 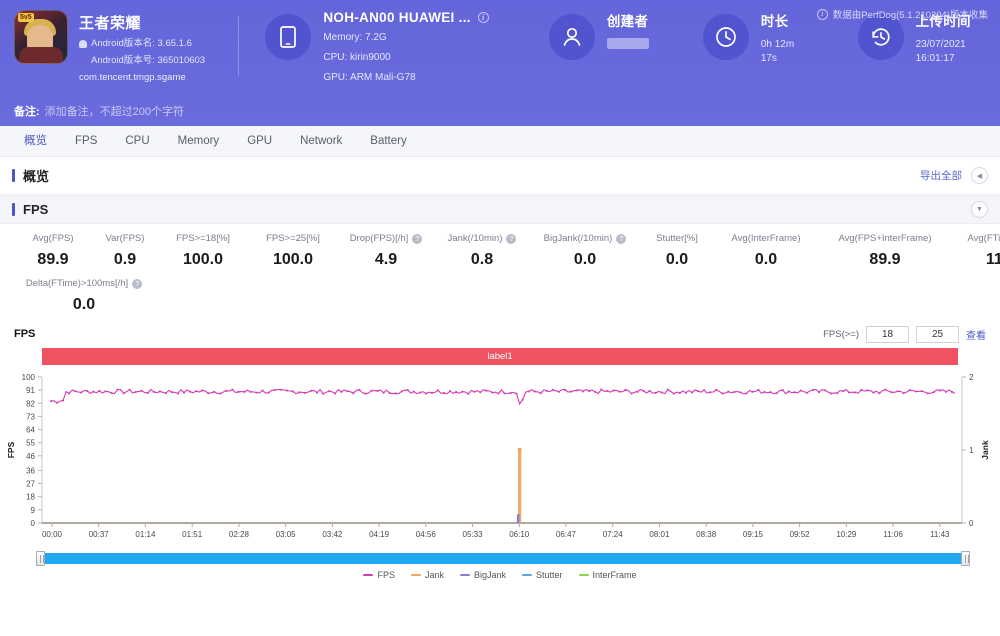 I want to click on svg-text: 07:24, so click(x=613, y=534).